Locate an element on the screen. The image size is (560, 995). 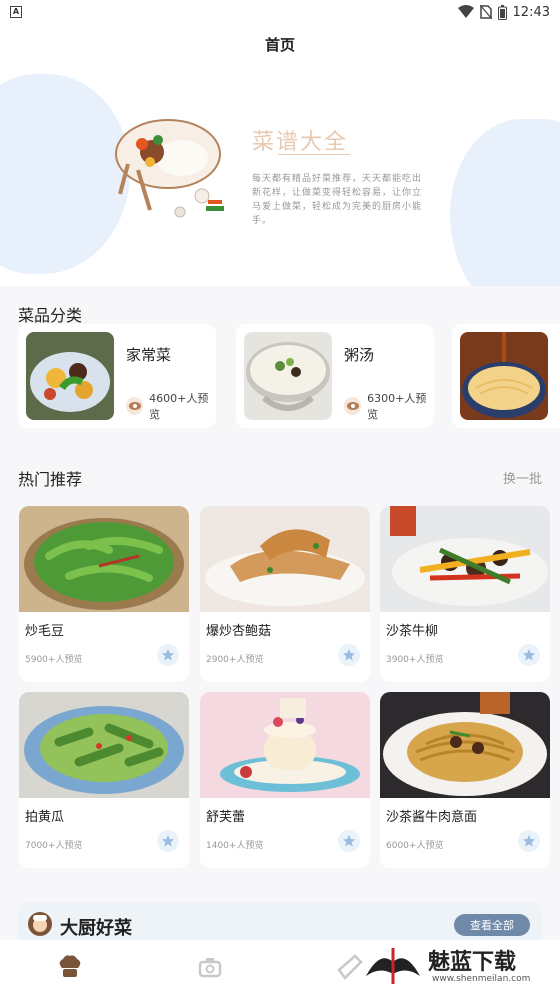
recipe-card: 爆炒杏鲍菇 2900+人预览 is located at coordinates (285, 594).